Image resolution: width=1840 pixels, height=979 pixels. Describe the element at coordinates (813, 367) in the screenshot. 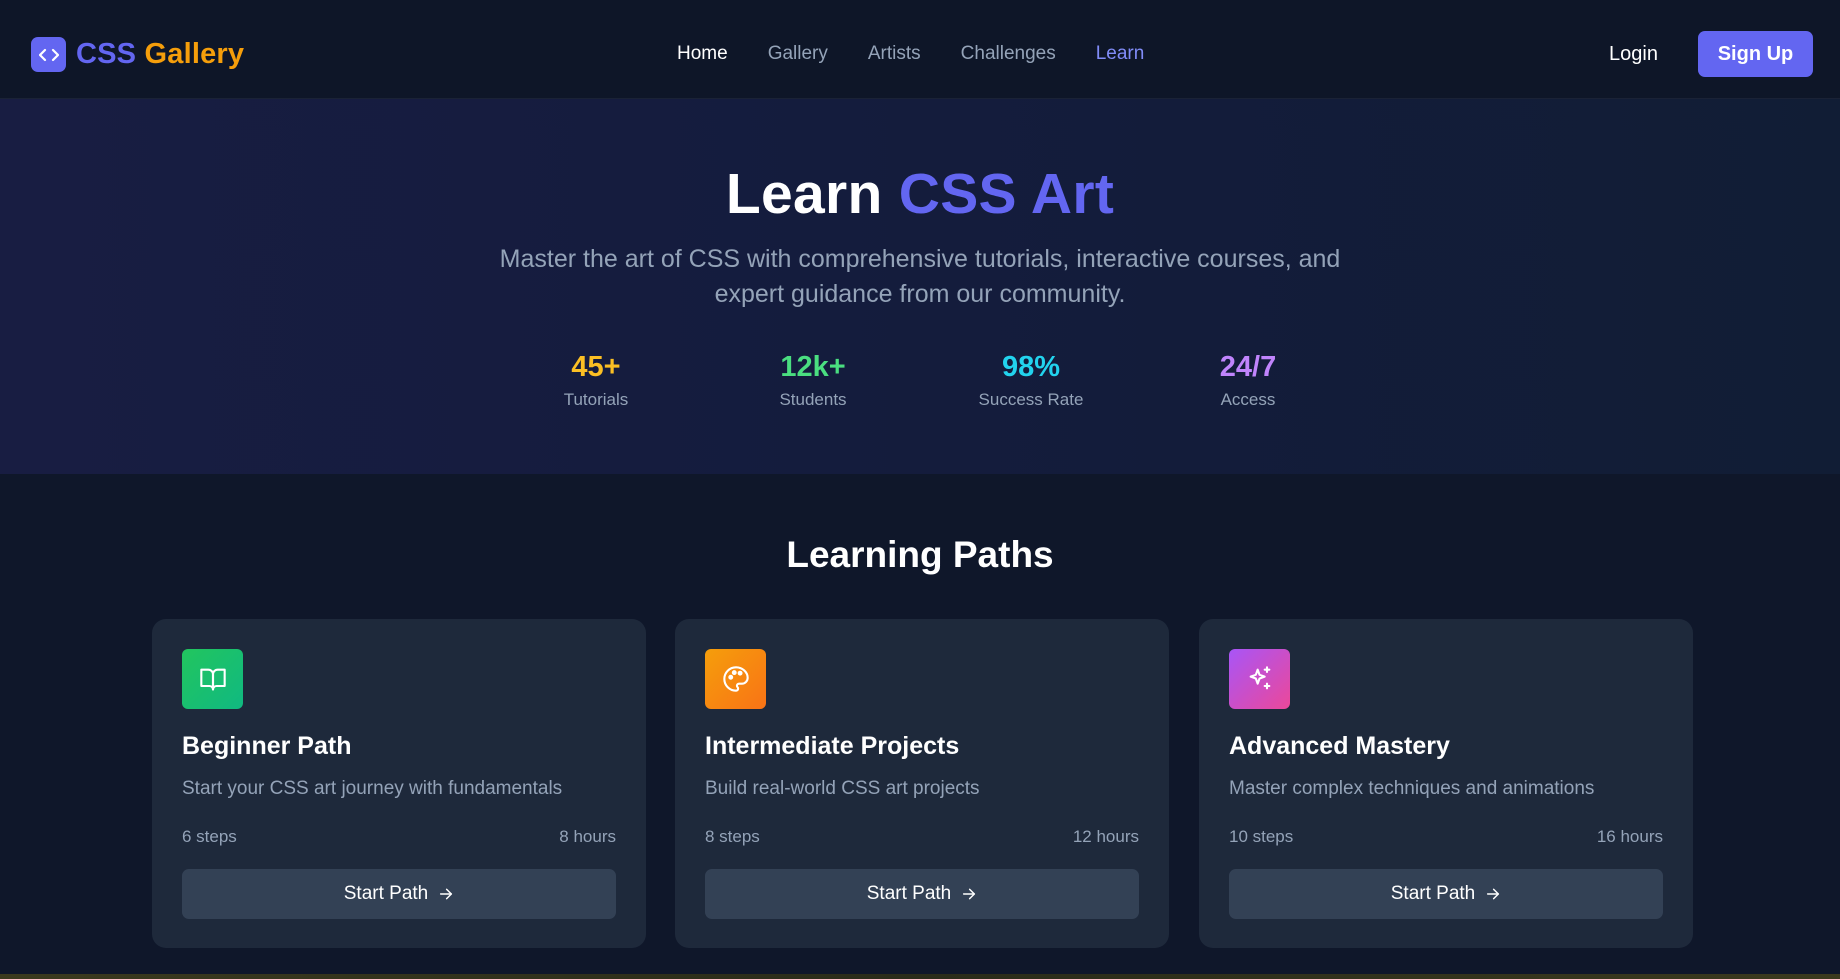

I see `stat-value: 12k+` at that location.